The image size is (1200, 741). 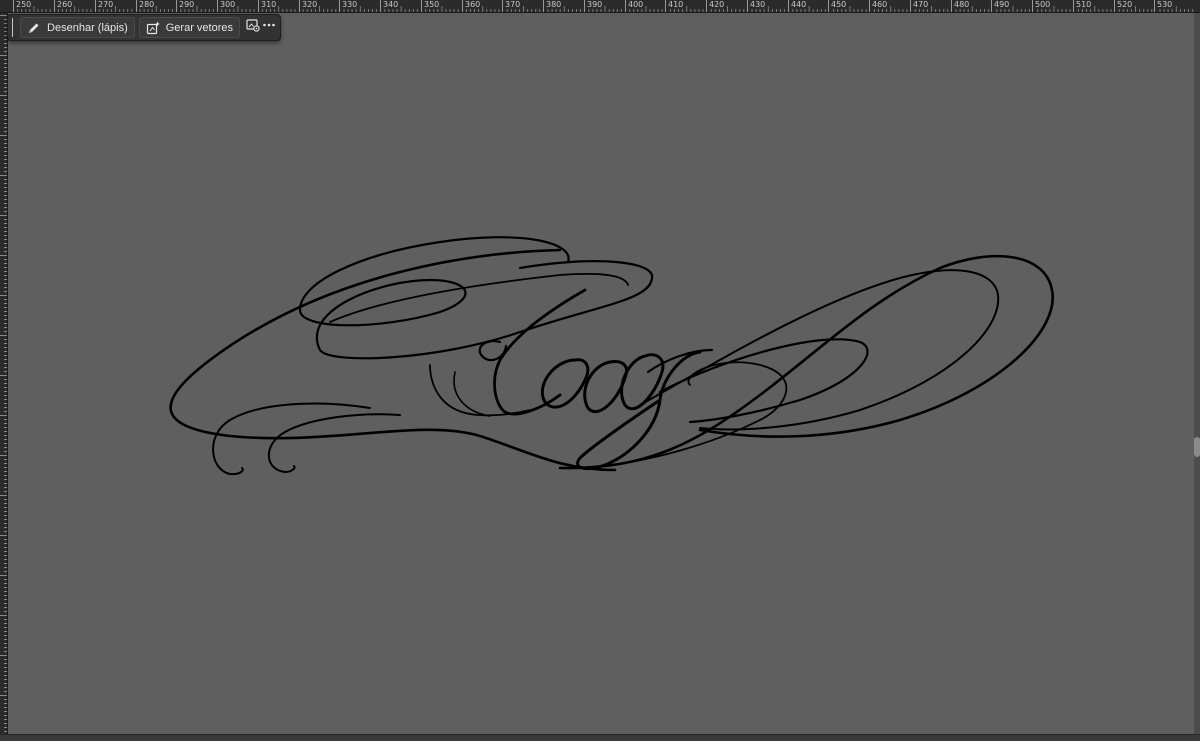 I want to click on ruler-label: 490, so click(x=1002, y=4).